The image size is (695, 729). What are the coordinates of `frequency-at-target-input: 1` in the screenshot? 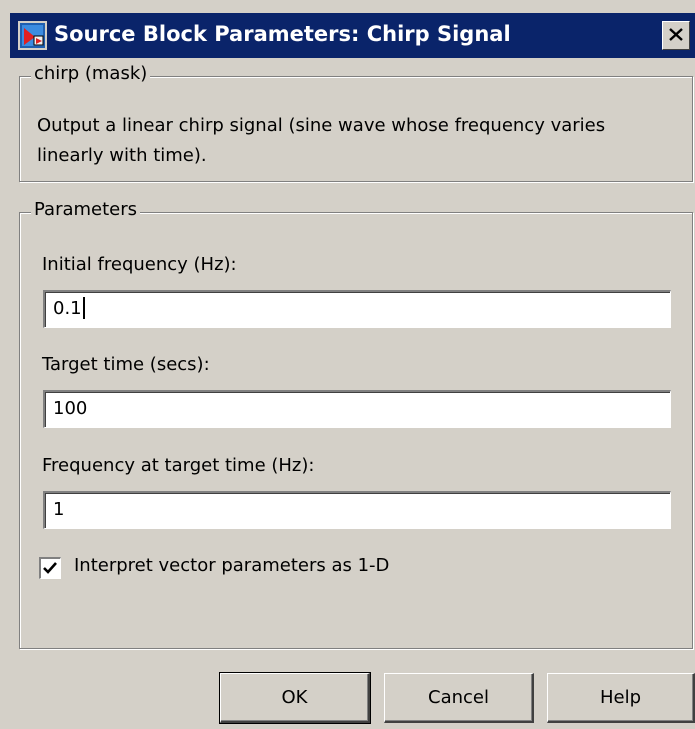 It's located at (357, 510).